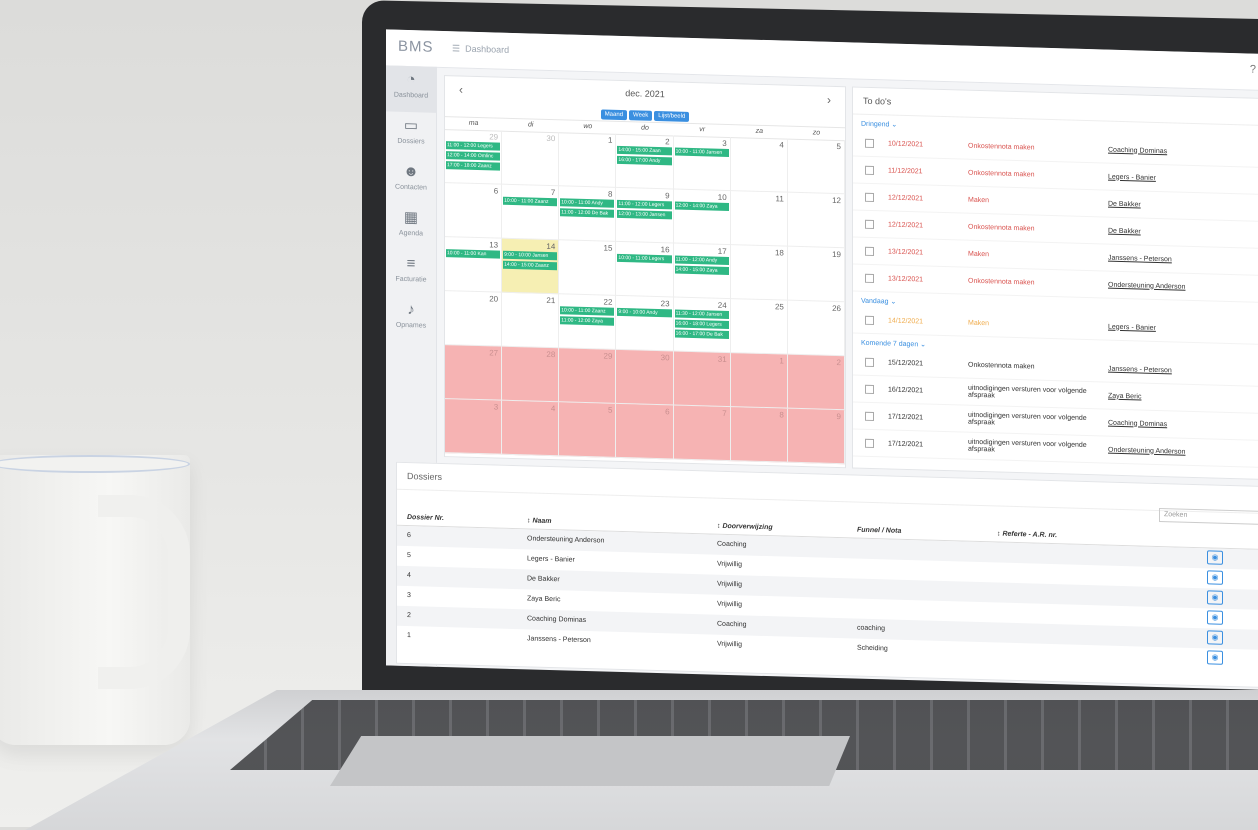  What do you see at coordinates (645, 269) in the screenshot?
I see `calendar-day: 16 10:00 - 11:00 Legers` at bounding box center [645, 269].